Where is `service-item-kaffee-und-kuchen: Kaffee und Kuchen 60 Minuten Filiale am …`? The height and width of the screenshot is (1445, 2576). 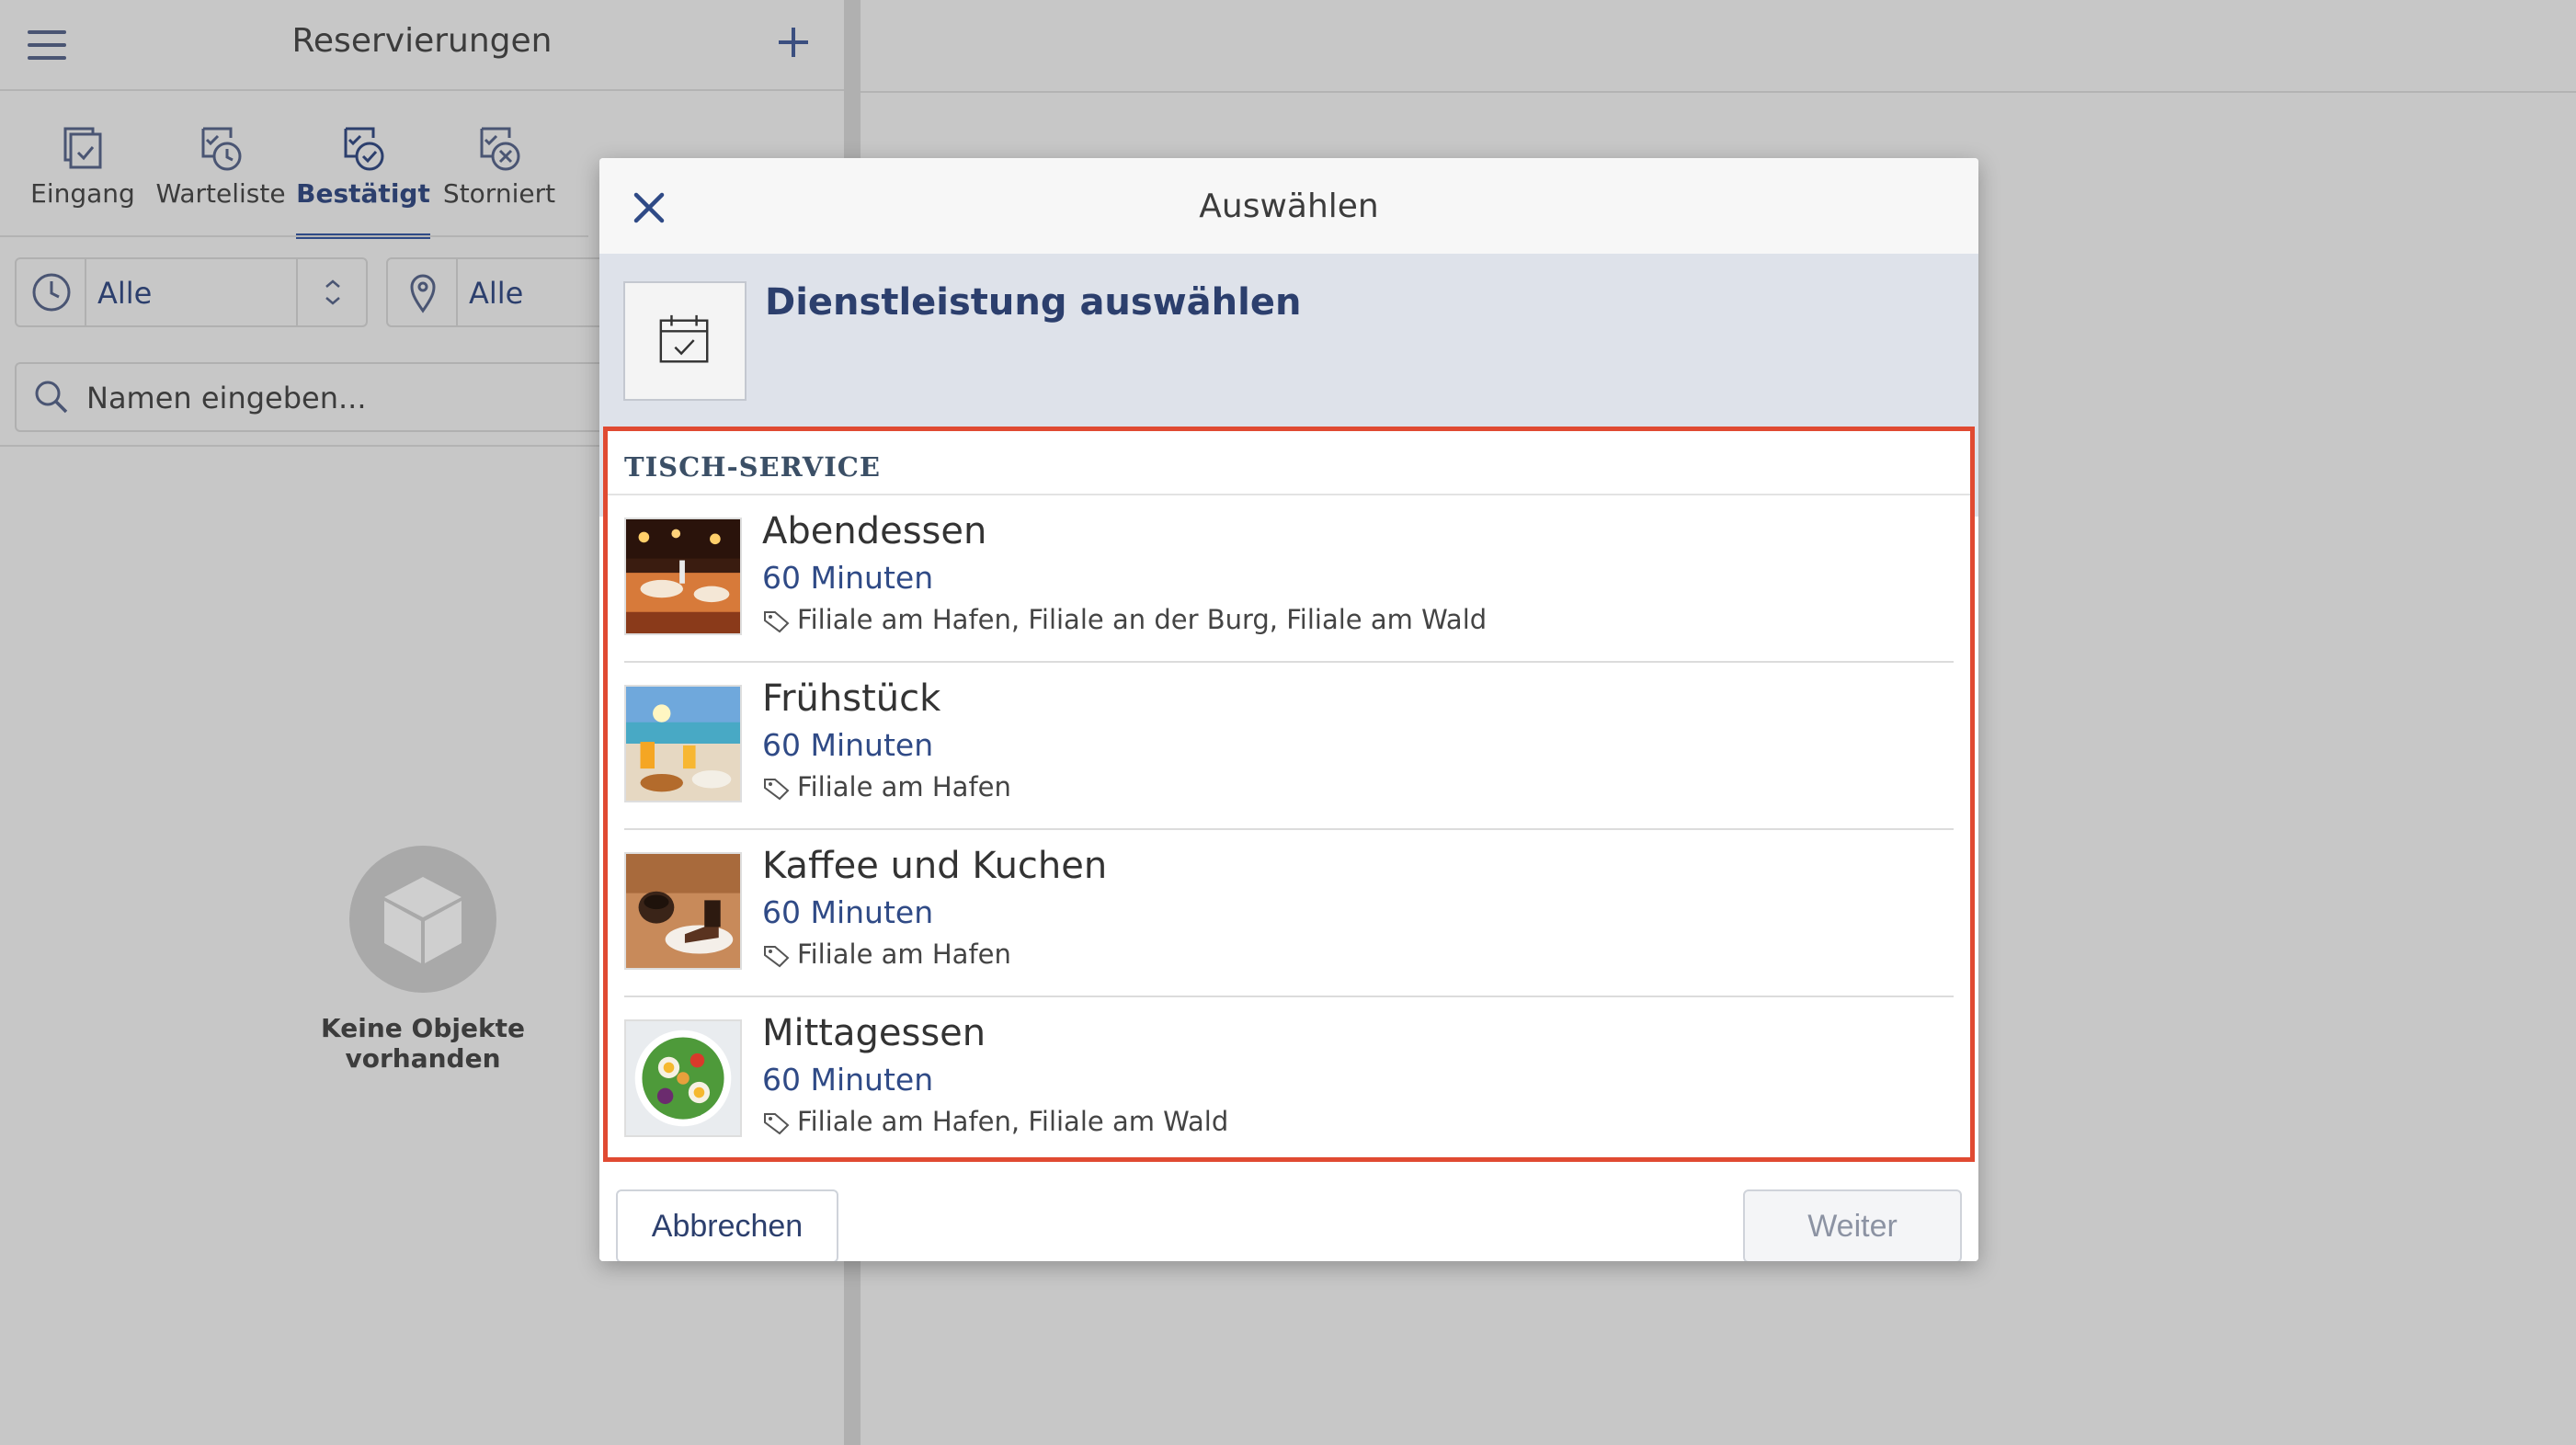
service-item-kaffee-und-kuchen: Kaffee und Kuchen 60 Minuten Filiale am … is located at coordinates (1289, 913).